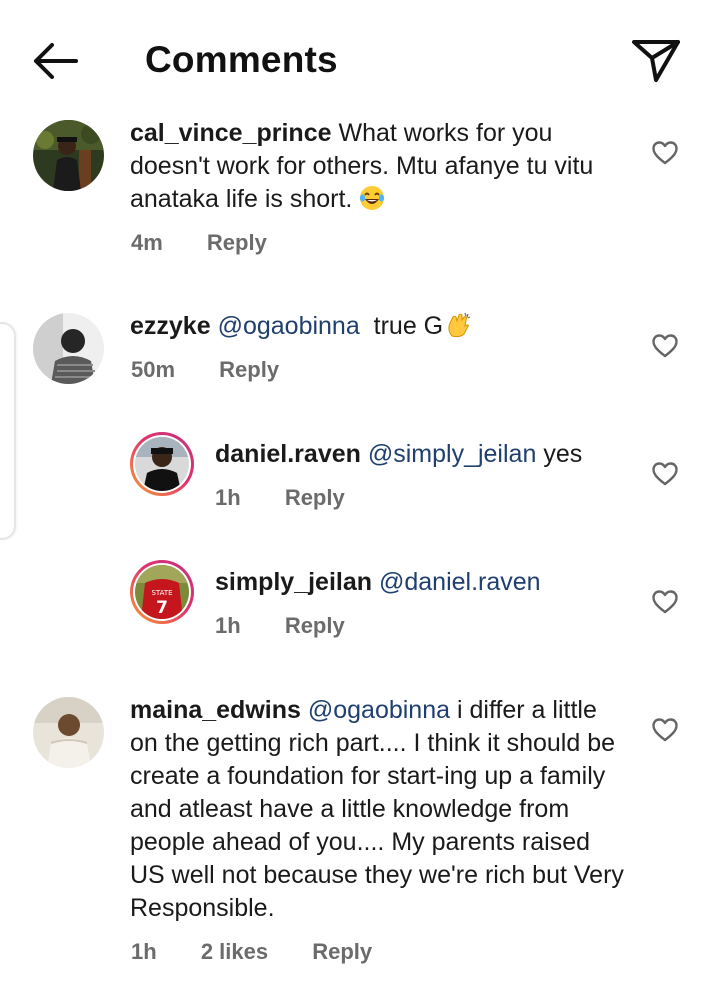 The width and height of the screenshot is (720, 996). Describe the element at coordinates (459, 325) in the screenshot. I see `clapping-hands-emoji` at that location.